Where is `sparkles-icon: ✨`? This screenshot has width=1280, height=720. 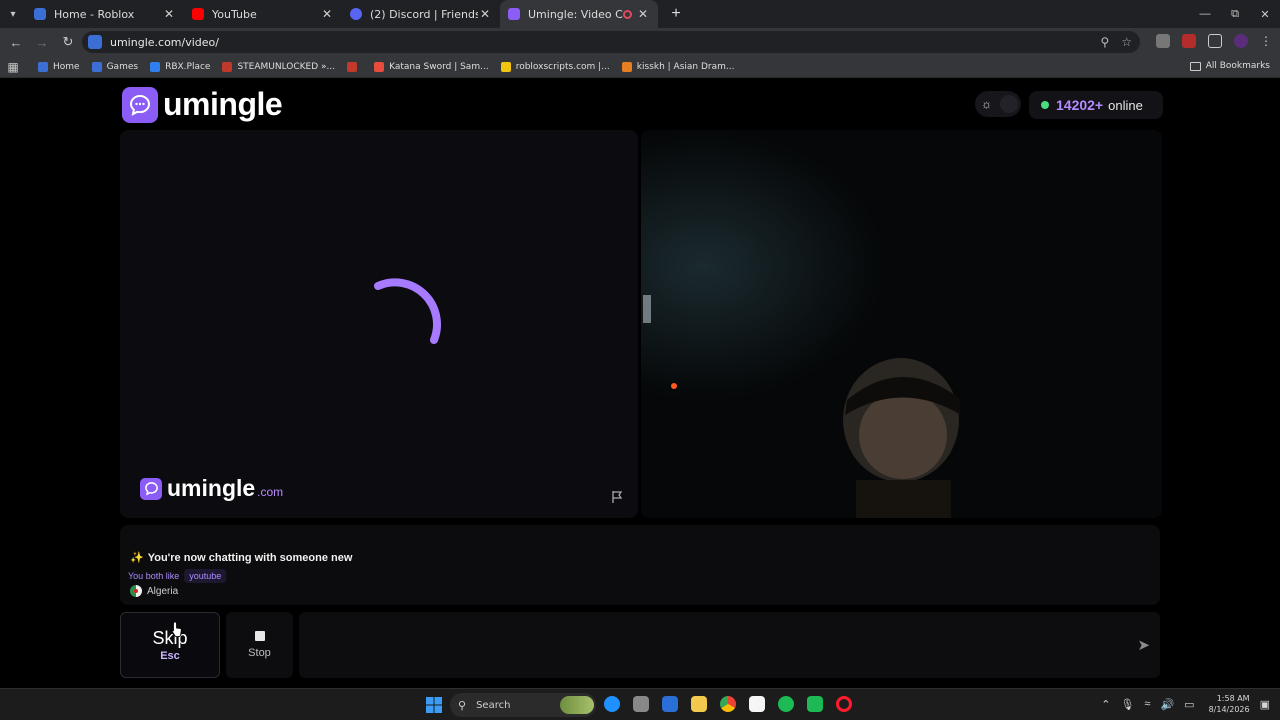
sparkles-icon: ✨ is located at coordinates (137, 558).